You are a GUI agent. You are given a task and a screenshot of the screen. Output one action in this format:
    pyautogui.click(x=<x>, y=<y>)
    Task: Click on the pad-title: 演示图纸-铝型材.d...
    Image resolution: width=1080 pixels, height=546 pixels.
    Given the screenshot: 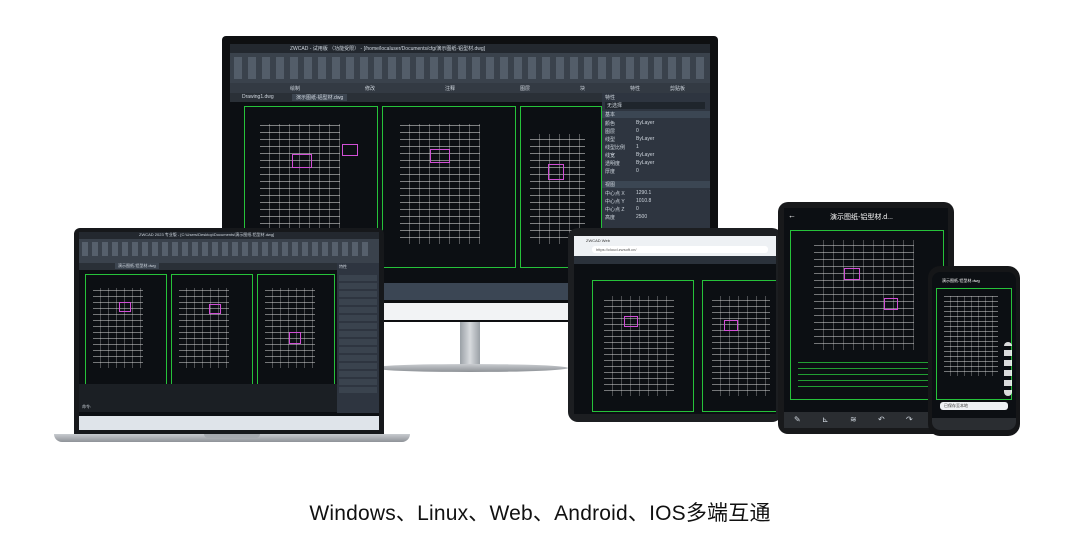 What is the action you would take?
    pyautogui.click(x=862, y=217)
    